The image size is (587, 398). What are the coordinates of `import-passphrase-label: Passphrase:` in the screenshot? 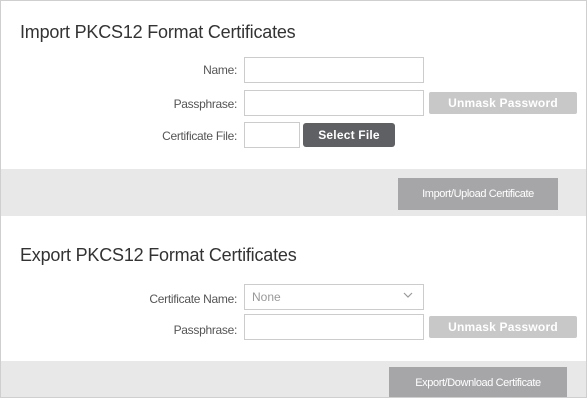 It's located at (205, 104).